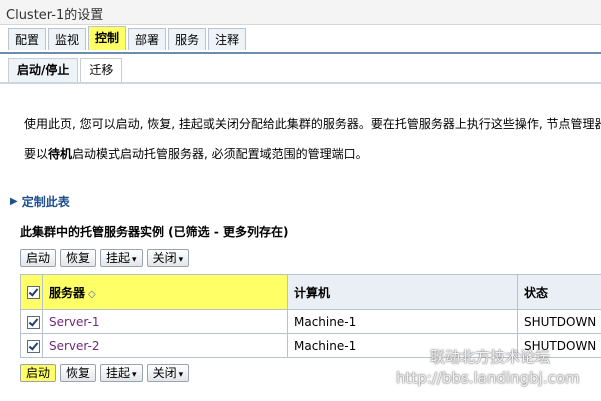  Describe the element at coordinates (55, 15) in the screenshot. I see `page-title: Cluster-1的设置` at that location.